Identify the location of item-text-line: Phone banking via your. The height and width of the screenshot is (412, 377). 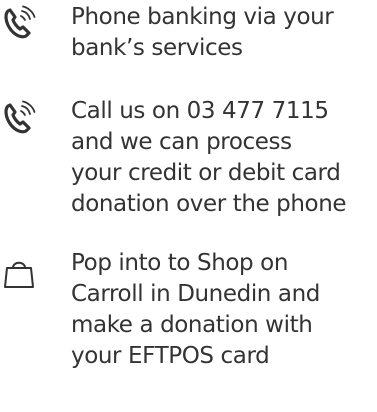
(202, 17).